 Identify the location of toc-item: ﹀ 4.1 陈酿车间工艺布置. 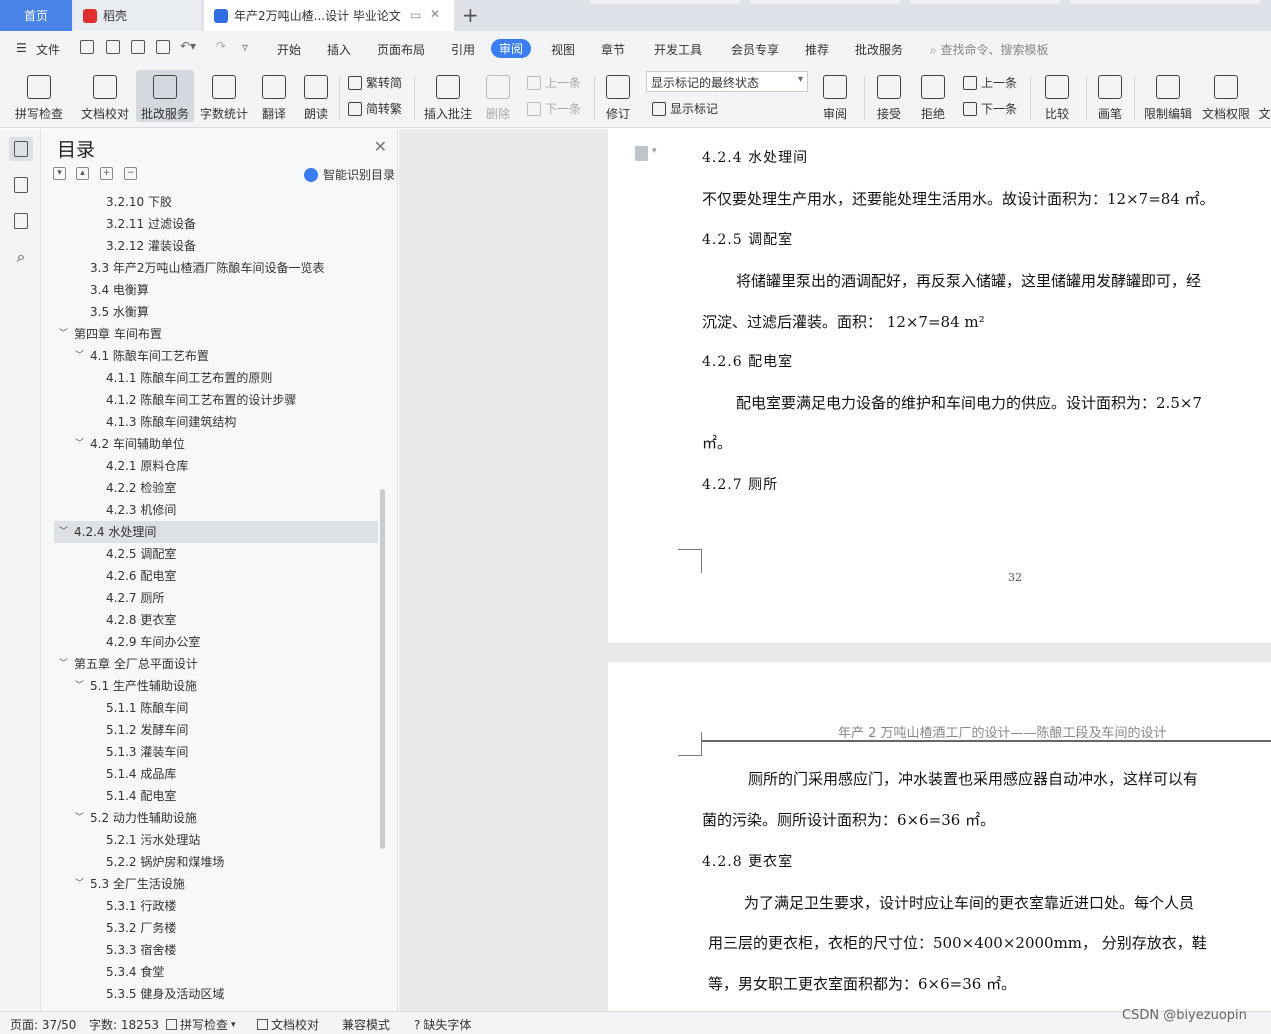
(216, 356).